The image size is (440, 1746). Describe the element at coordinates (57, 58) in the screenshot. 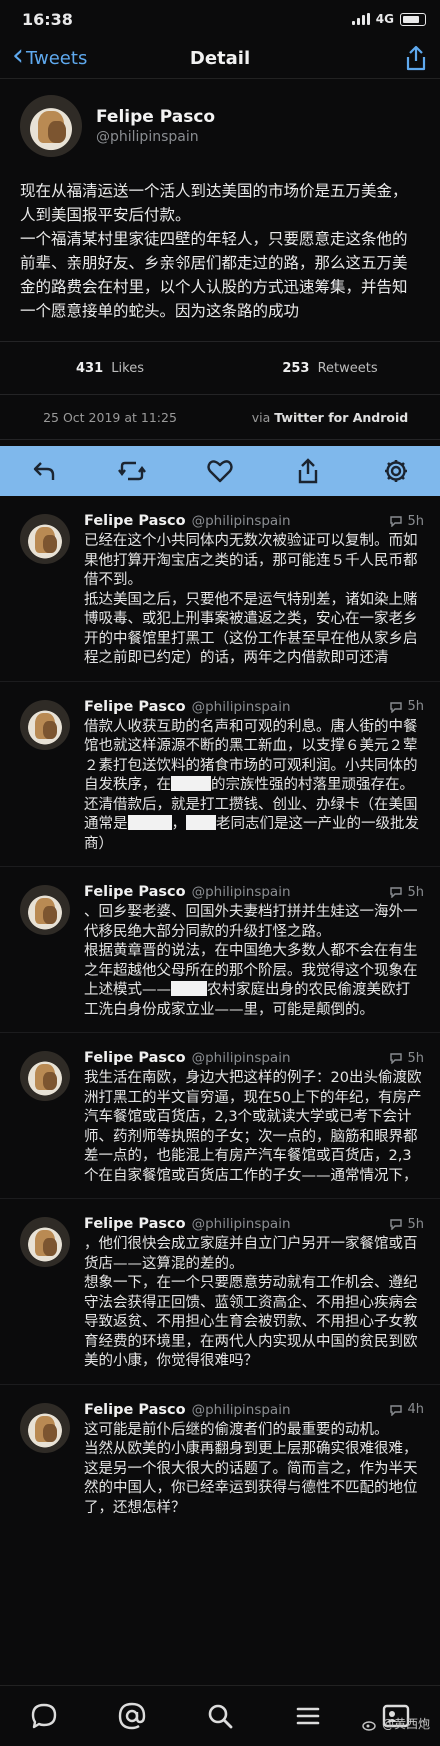

I see `back-label: Tweets` at that location.